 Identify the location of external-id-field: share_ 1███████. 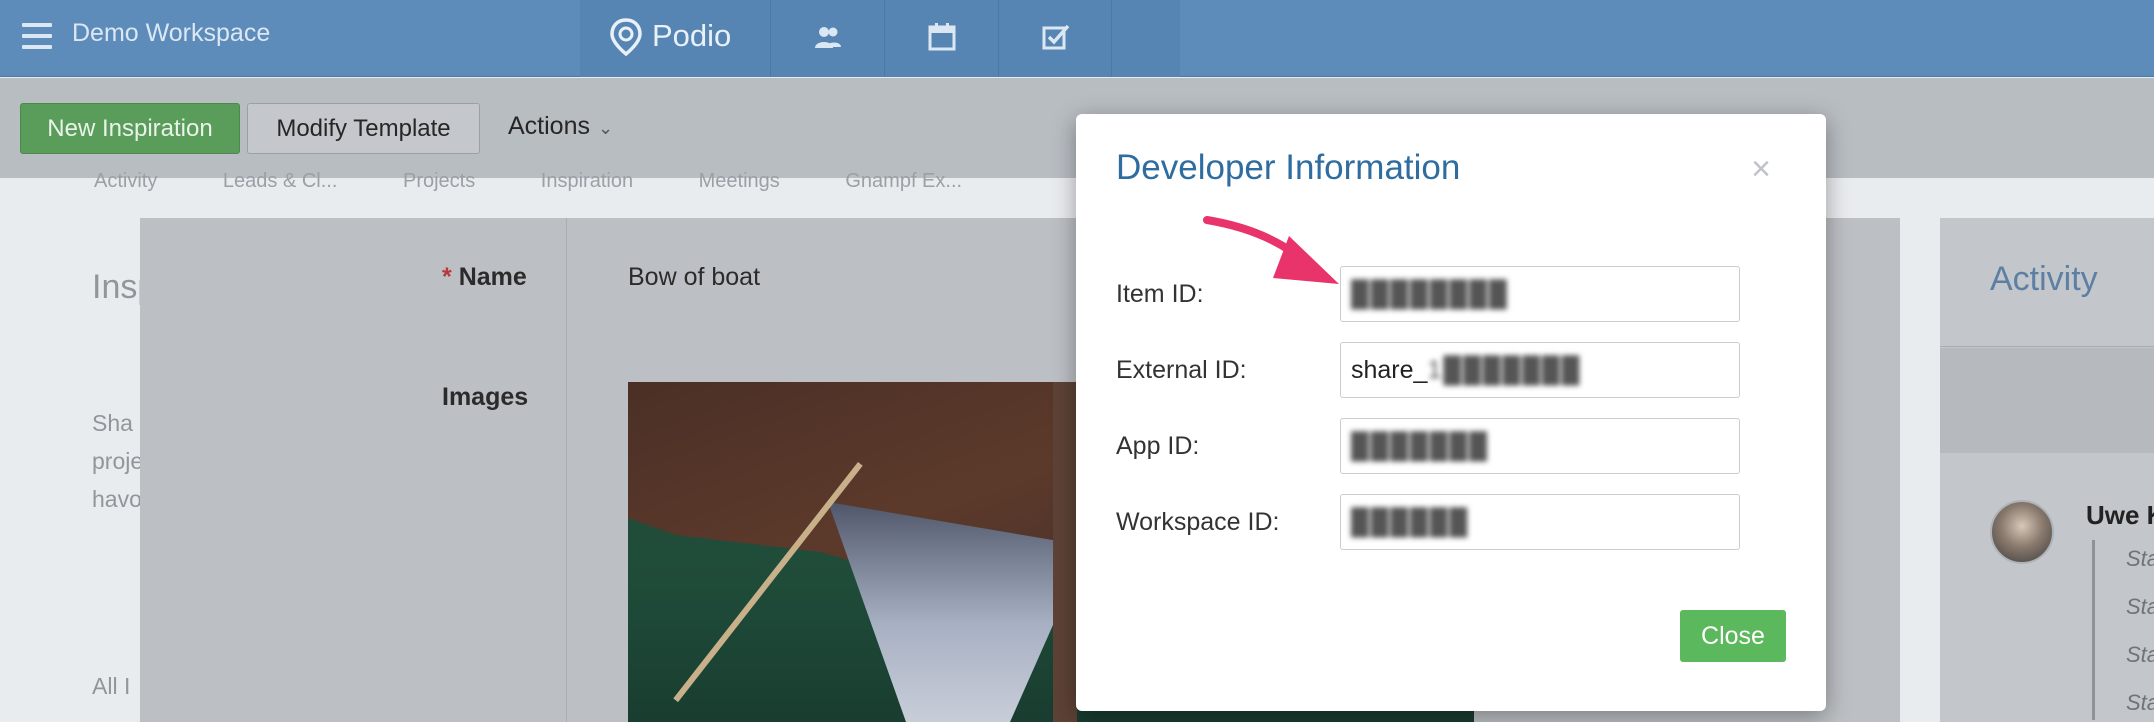
(1540, 370).